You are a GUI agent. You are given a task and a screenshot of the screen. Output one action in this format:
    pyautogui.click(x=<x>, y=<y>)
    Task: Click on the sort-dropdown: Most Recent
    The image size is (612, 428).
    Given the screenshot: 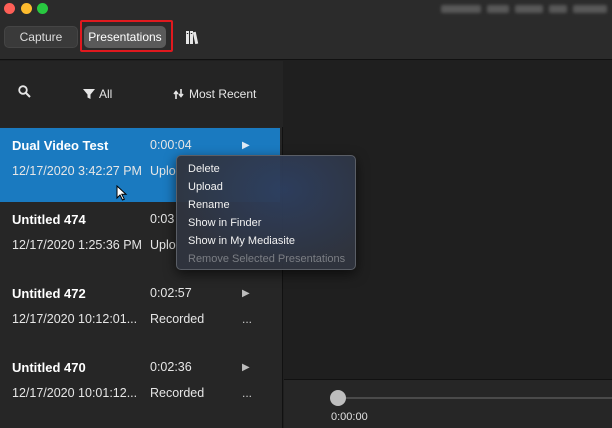 What is the action you would take?
    pyautogui.click(x=214, y=94)
    